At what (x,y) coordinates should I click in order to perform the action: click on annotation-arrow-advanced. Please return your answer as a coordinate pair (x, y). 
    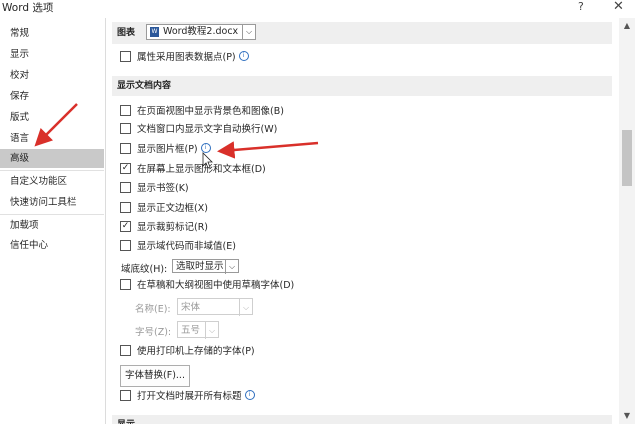
    Looking at the image, I should click on (56, 125).